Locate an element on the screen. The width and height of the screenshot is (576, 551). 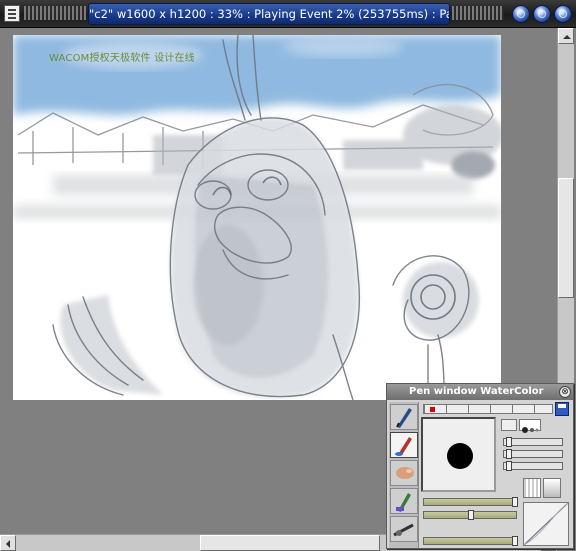
color-swatch is located at coordinates (552, 488).